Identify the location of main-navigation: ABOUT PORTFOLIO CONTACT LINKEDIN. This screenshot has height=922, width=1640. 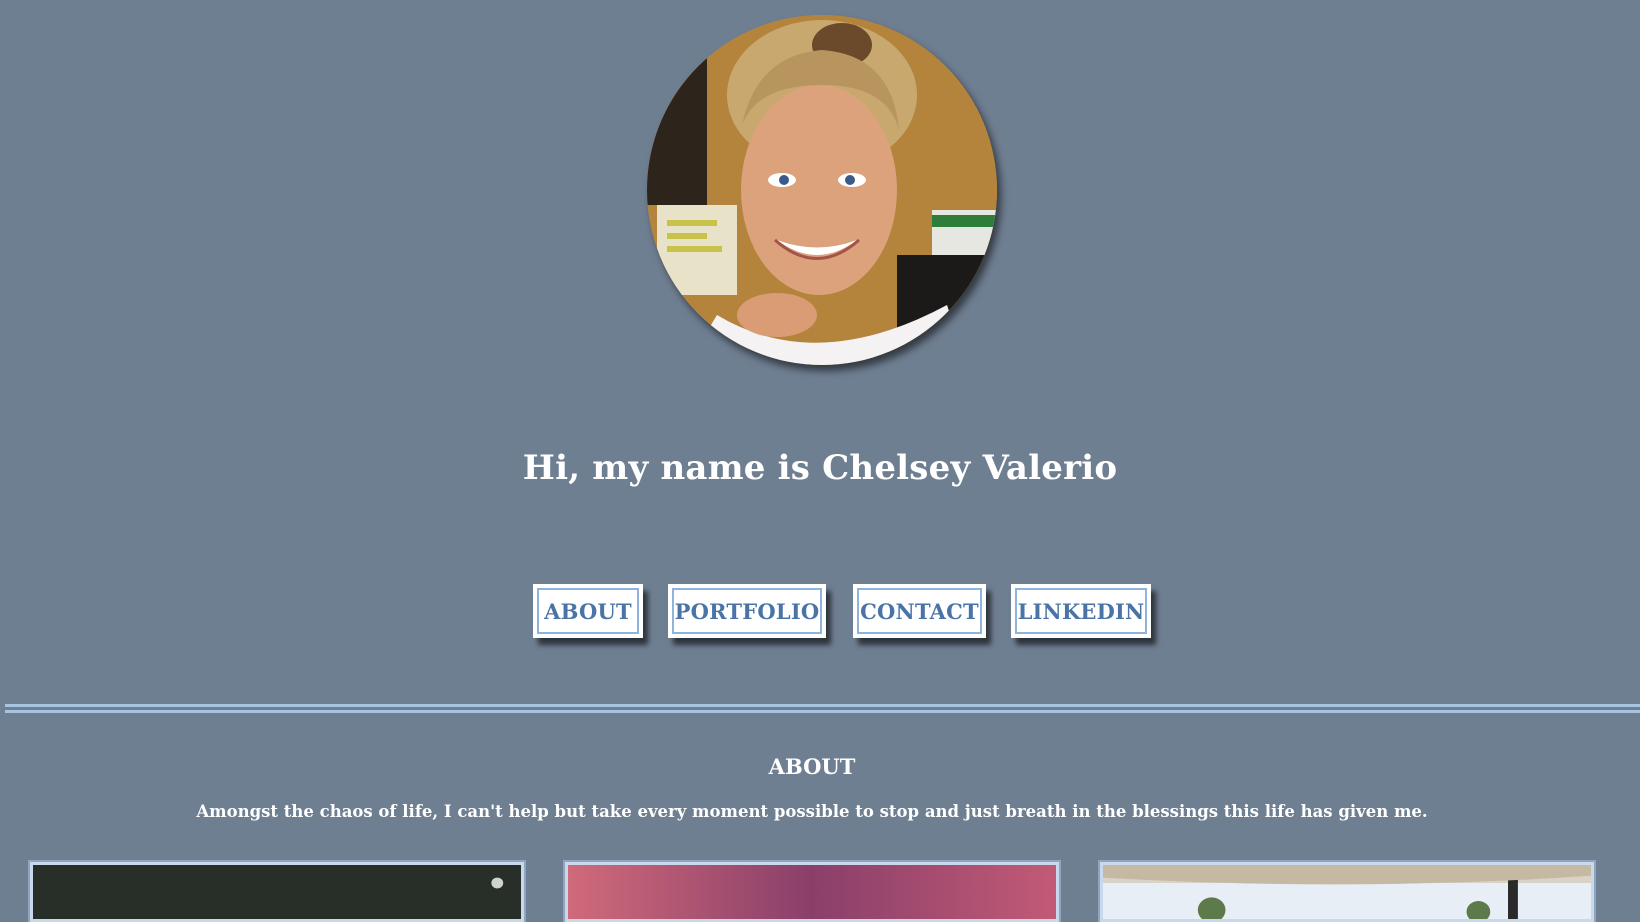
(820, 613).